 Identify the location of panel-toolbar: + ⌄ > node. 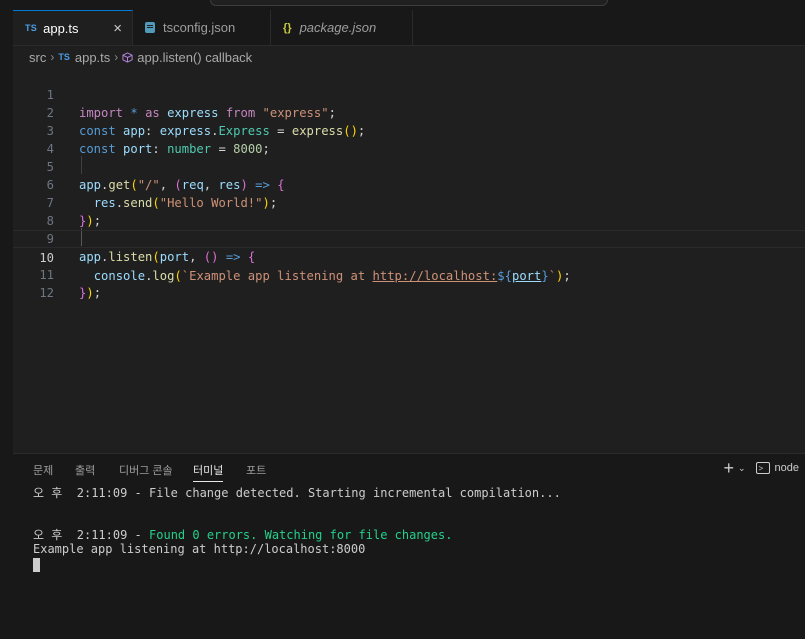
(761, 468).